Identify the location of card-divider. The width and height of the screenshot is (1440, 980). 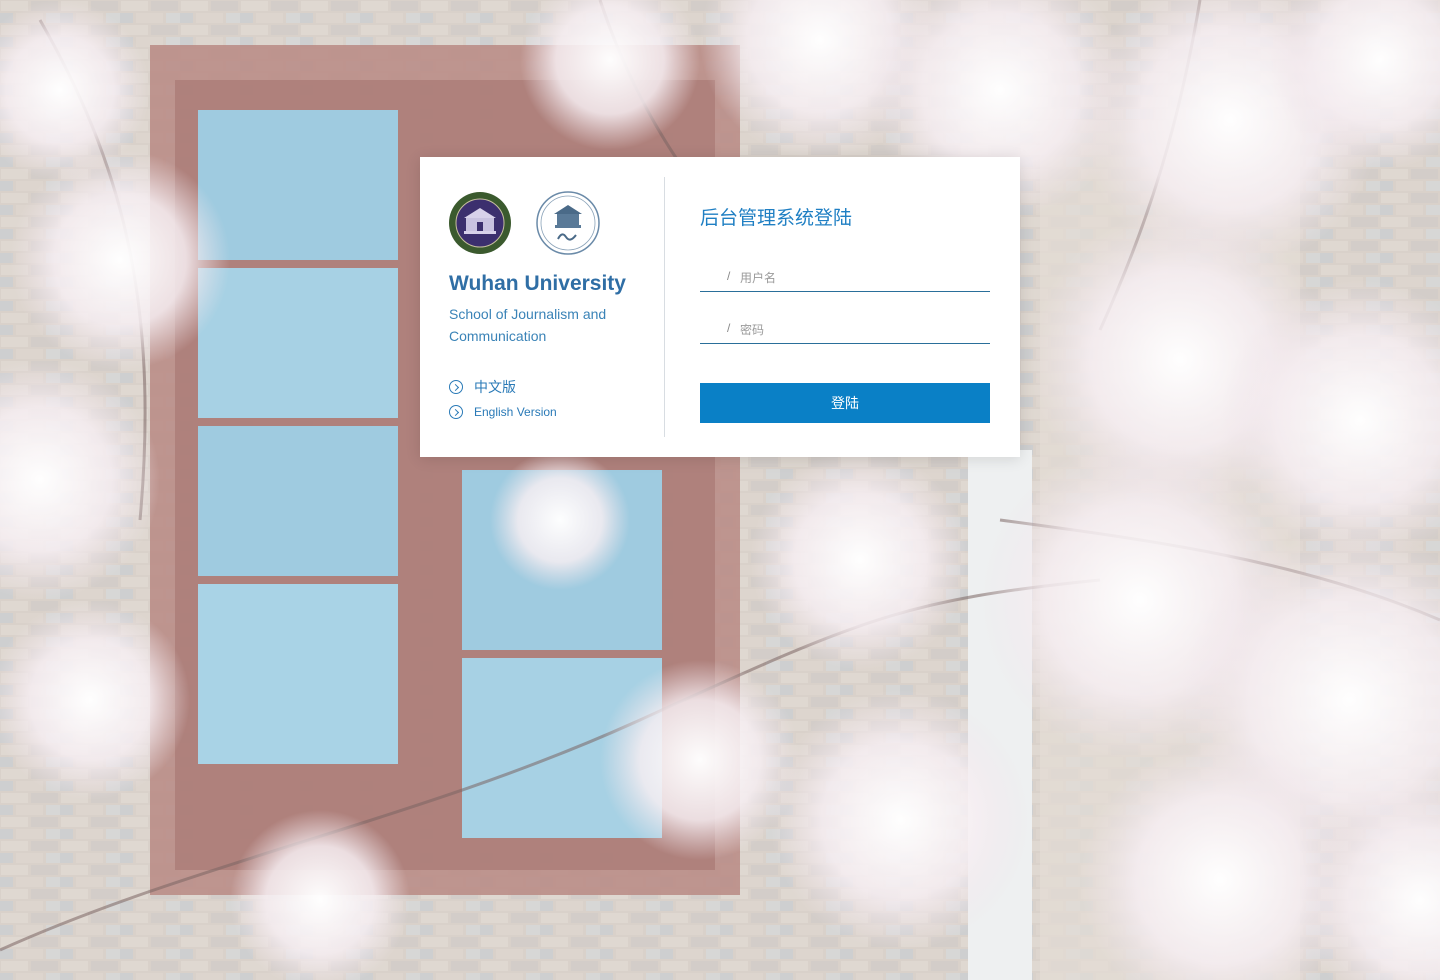
(664, 307).